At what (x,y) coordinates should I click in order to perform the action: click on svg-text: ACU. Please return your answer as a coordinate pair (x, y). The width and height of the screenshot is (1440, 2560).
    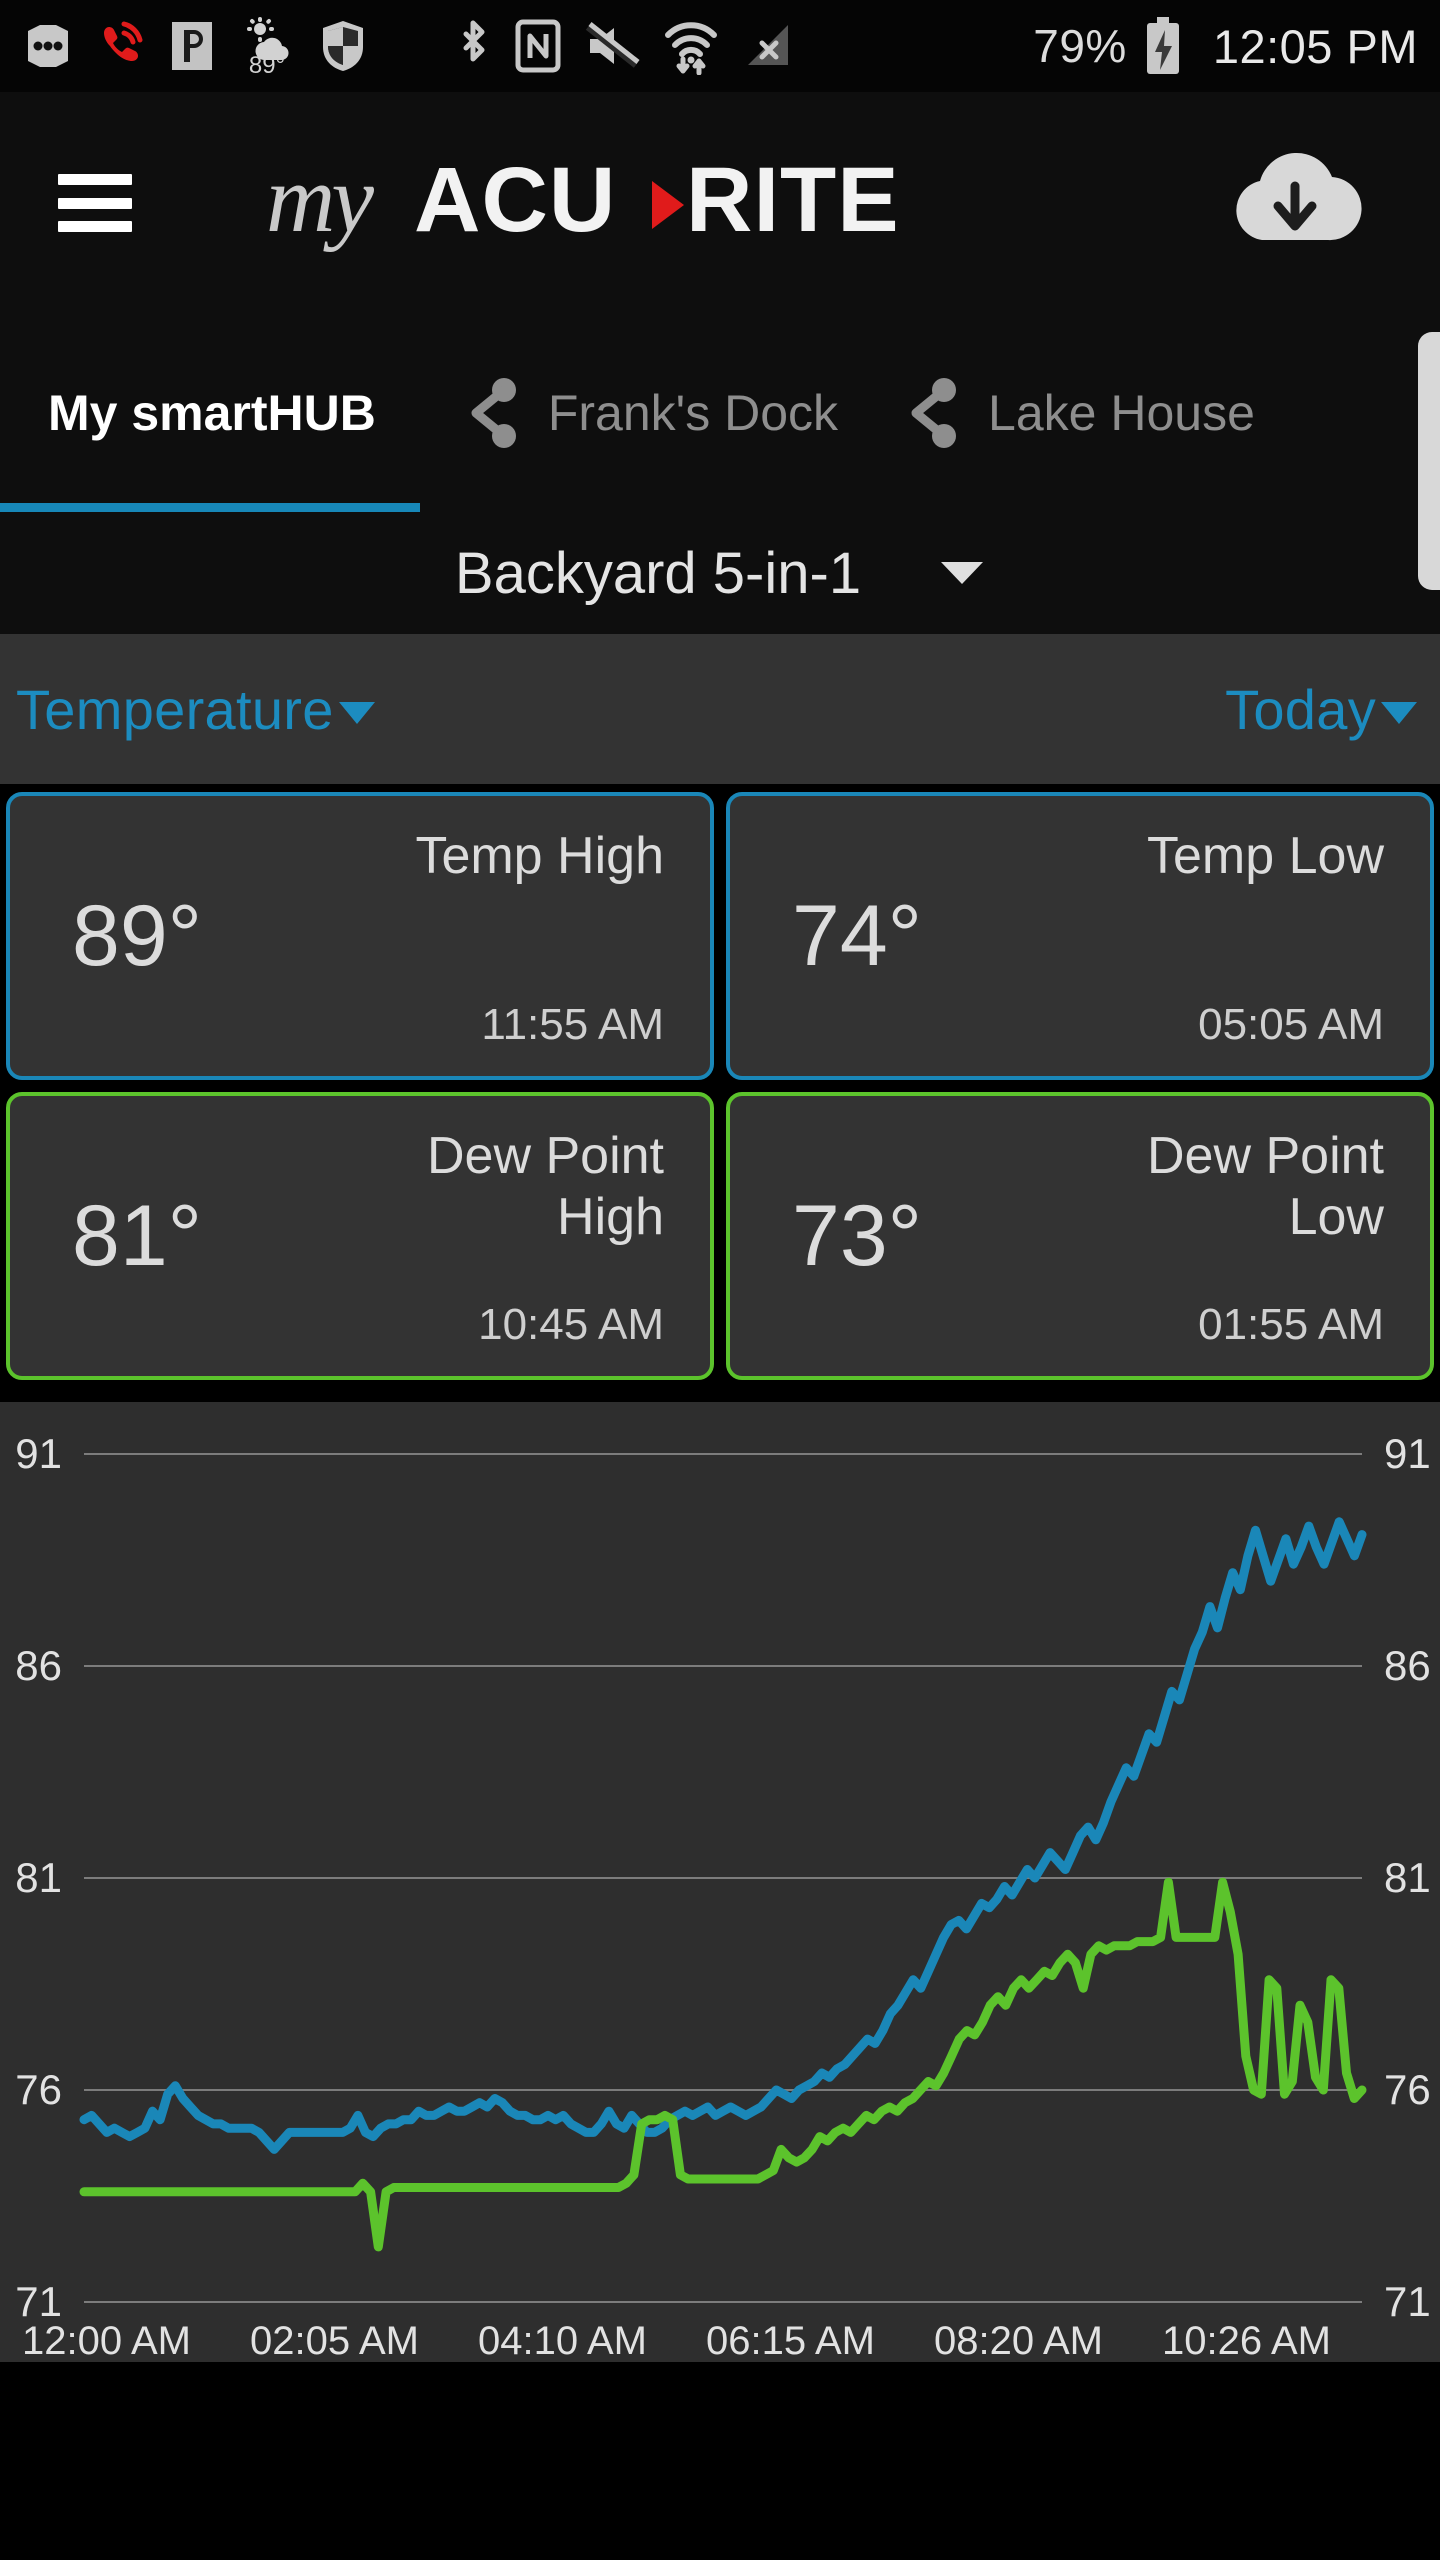
    Looking at the image, I should click on (515, 200).